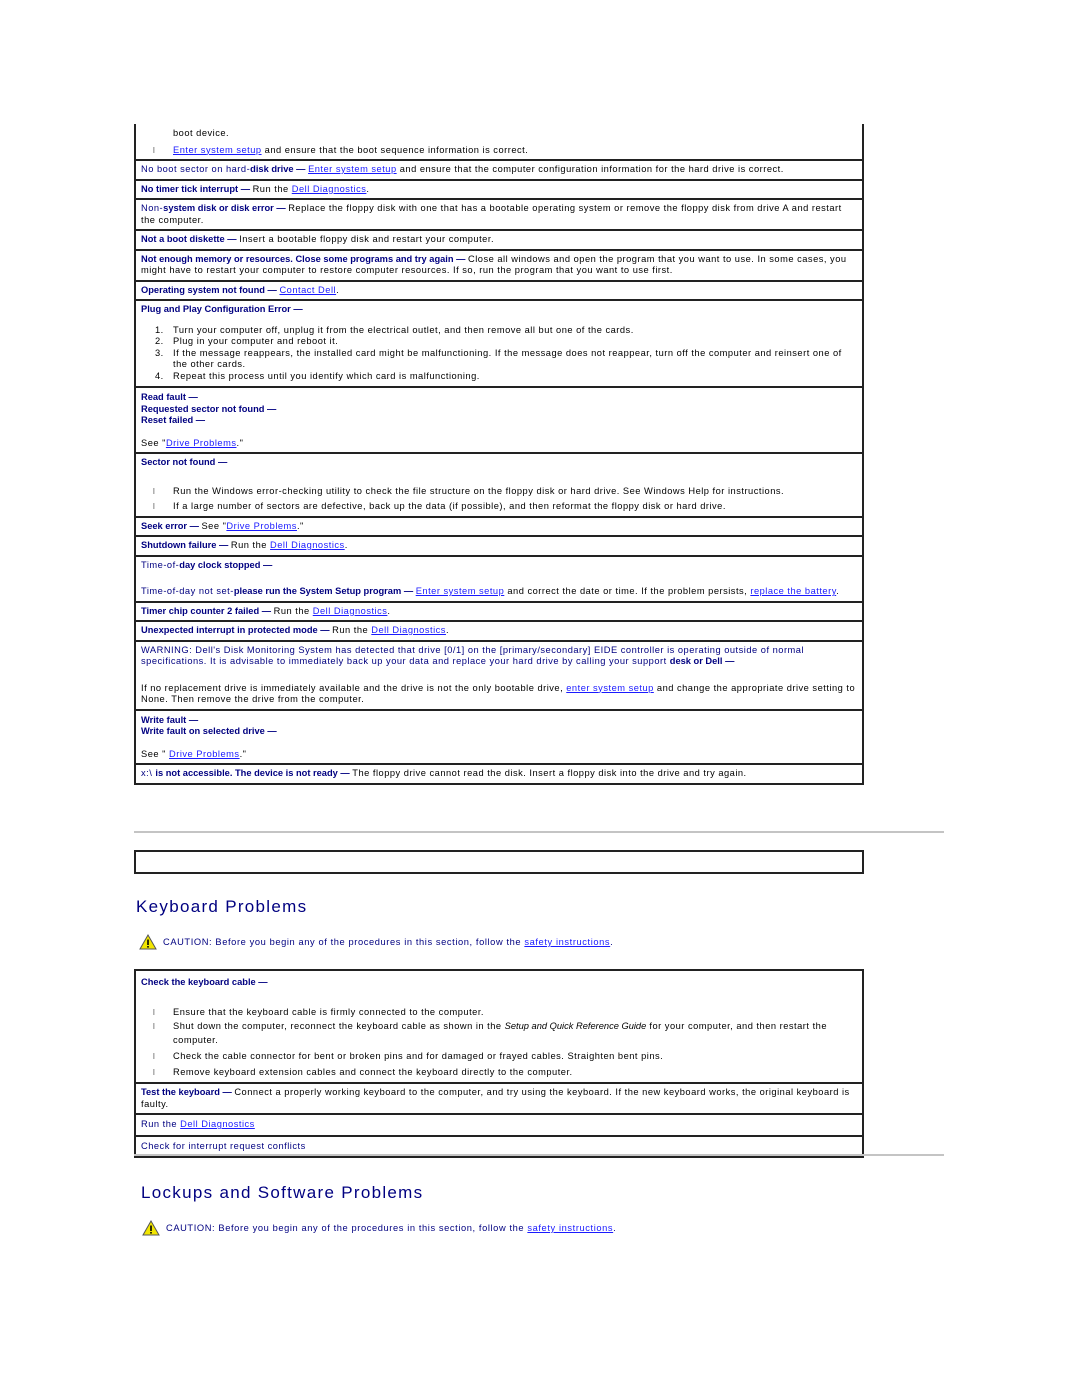 The width and height of the screenshot is (1080, 1397). What do you see at coordinates (793, 591) in the screenshot?
I see `replace-battery-link: replace the battery` at bounding box center [793, 591].